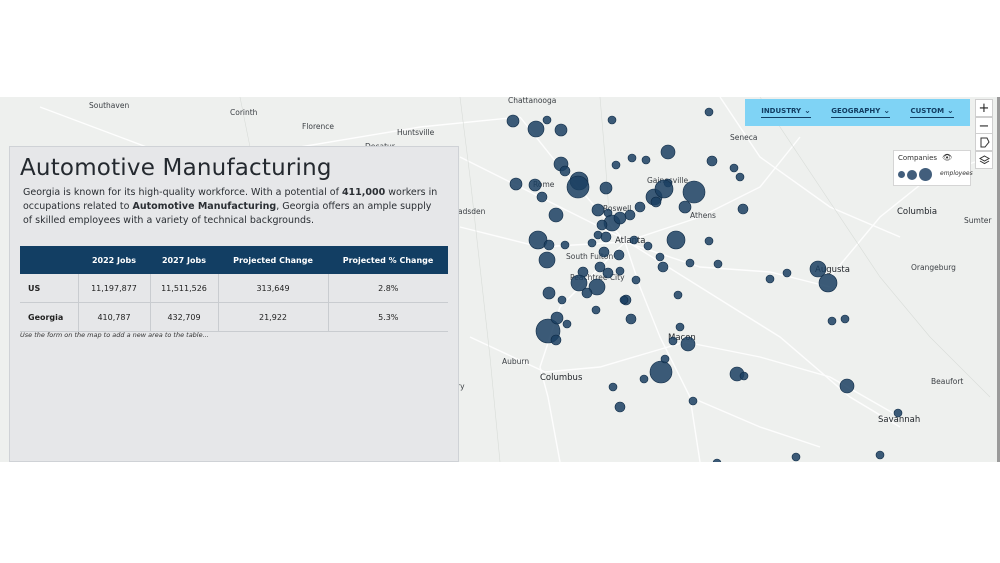 The height and width of the screenshot is (563, 1000). Describe the element at coordinates (915, 174) in the screenshot. I see `legend-size-scale` at that location.